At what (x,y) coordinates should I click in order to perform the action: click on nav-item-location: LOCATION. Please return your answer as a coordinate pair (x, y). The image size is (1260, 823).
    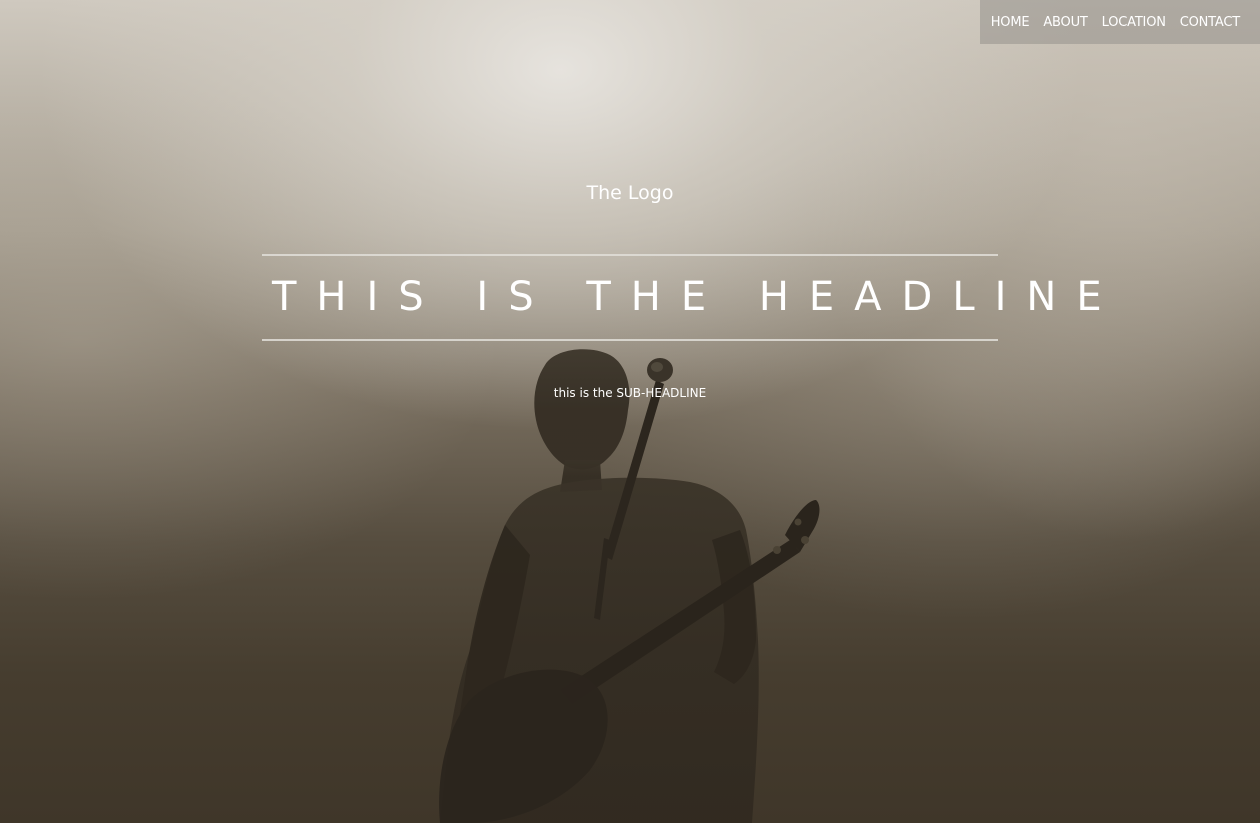
    Looking at the image, I should click on (1134, 22).